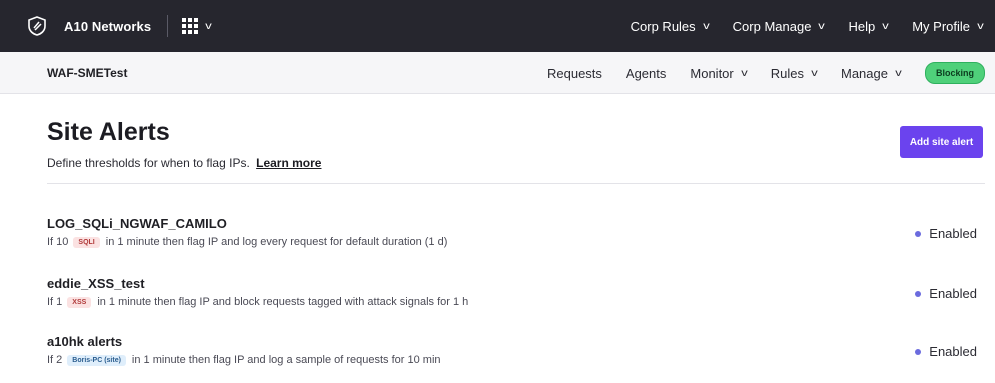 The height and width of the screenshot is (383, 995). Describe the element at coordinates (787, 73) in the screenshot. I see `menu-label: Rules` at that location.